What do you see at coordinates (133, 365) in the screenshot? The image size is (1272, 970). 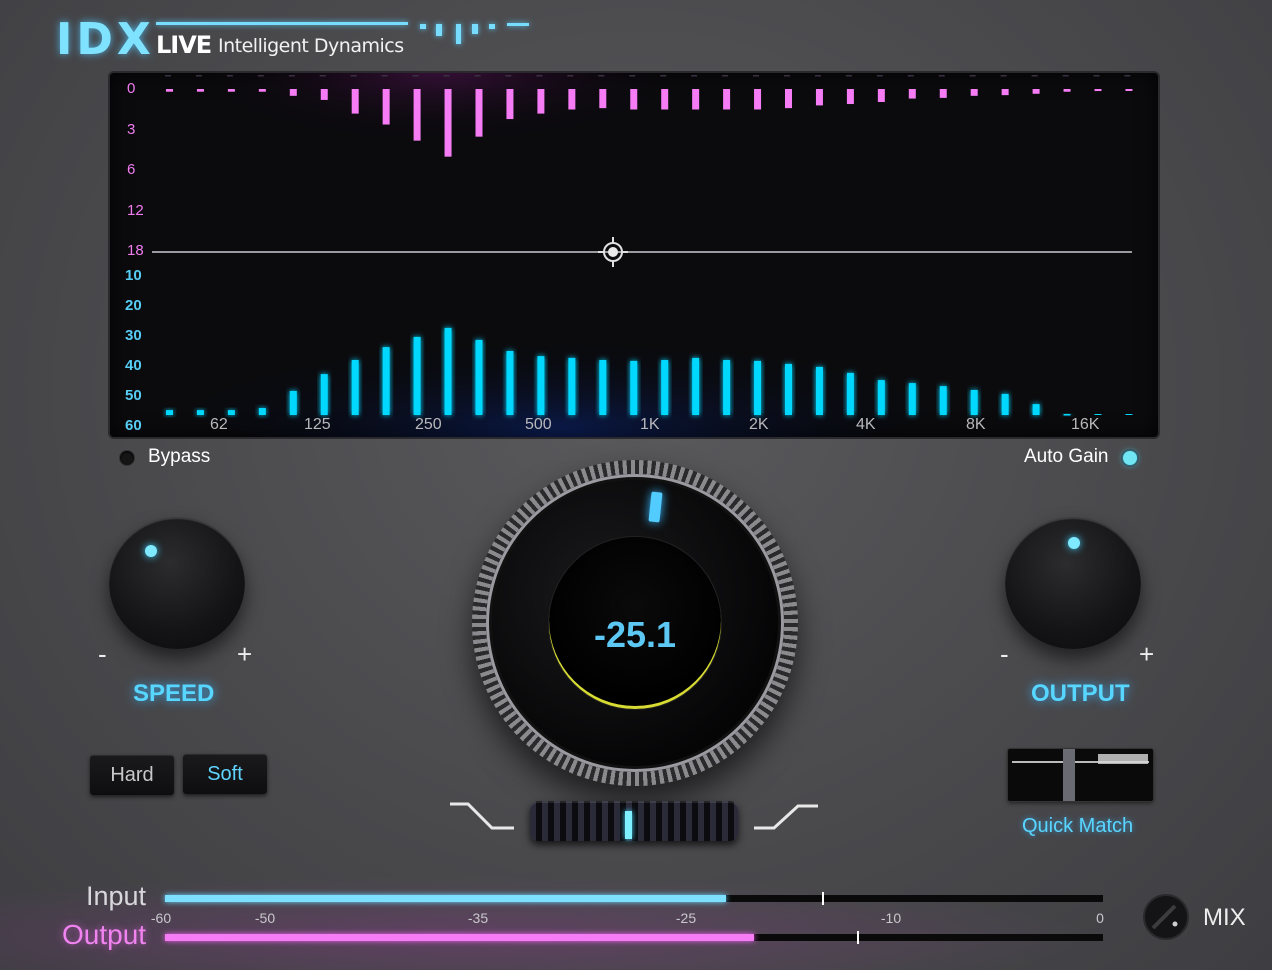 I see `level-tick-label: 40` at bounding box center [133, 365].